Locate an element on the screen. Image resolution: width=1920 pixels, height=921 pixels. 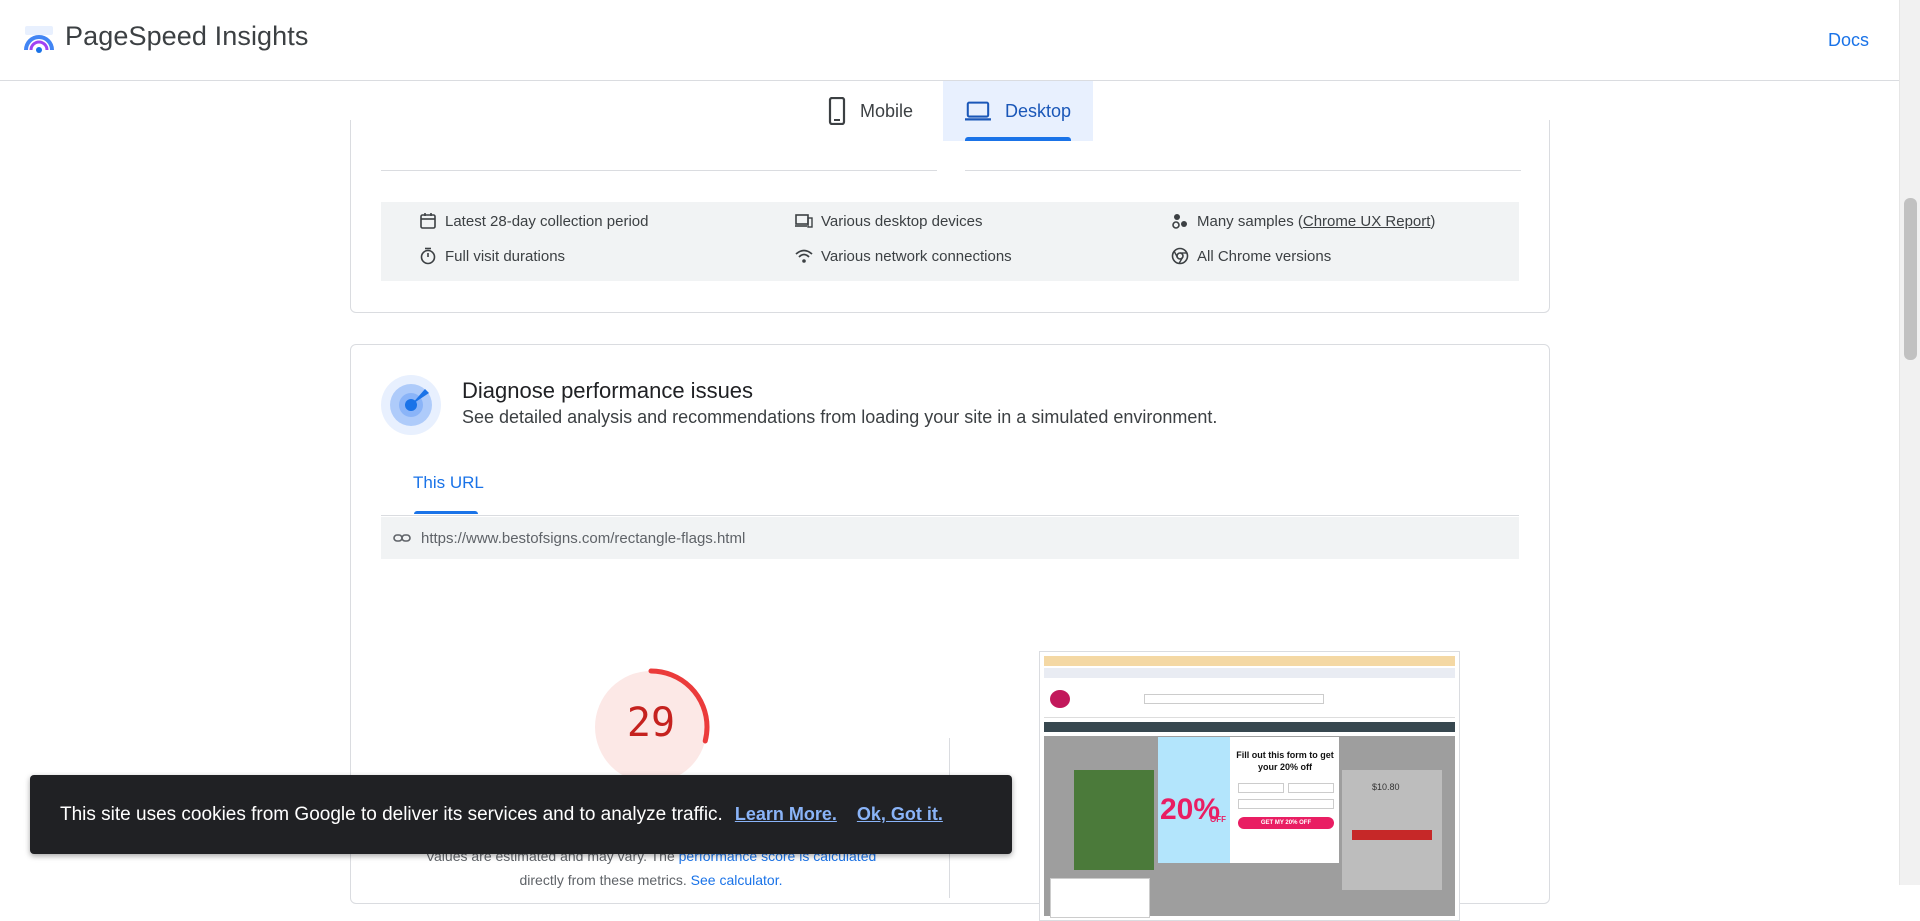
info-network: Various network connections is located at coordinates (903, 256).